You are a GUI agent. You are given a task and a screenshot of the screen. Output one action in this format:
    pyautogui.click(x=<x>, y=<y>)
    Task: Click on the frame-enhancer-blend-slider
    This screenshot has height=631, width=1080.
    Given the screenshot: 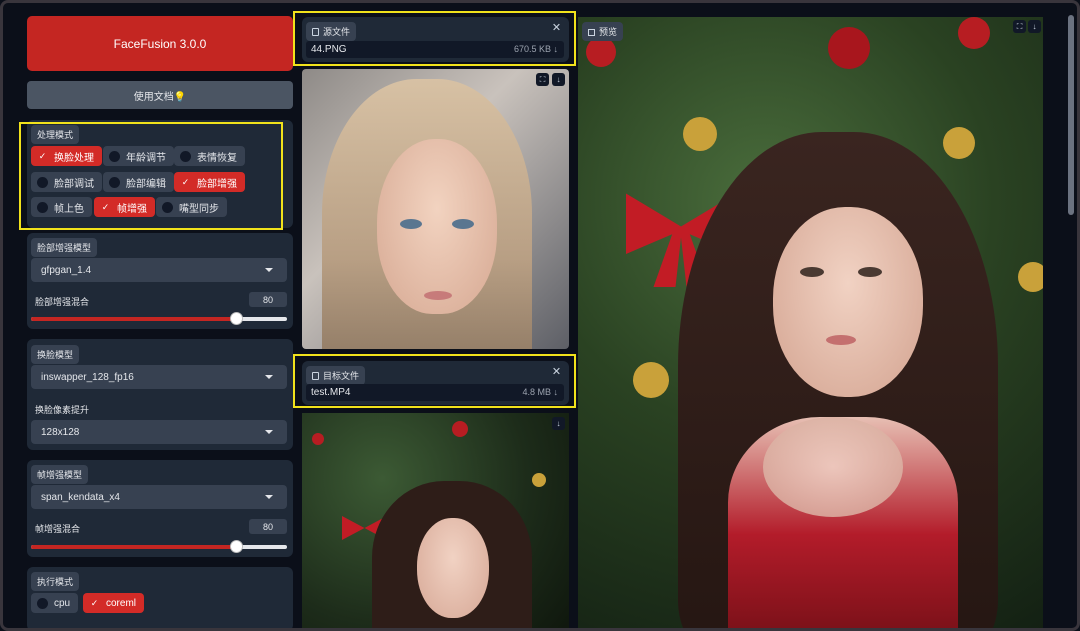 What is the action you would take?
    pyautogui.click(x=159, y=546)
    